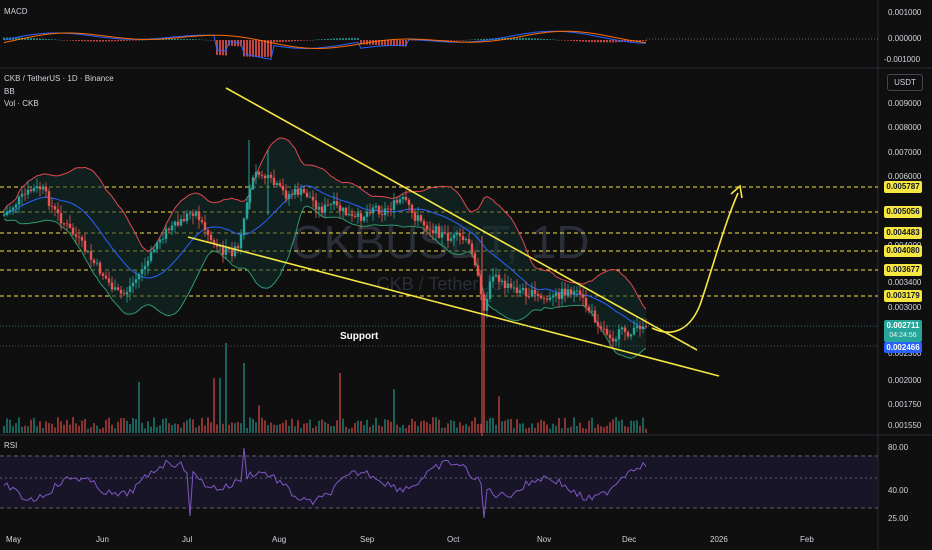 The height and width of the screenshot is (550, 932). What do you see at coordinates (695, 262) in the screenshot?
I see `projection-arrow` at bounding box center [695, 262].